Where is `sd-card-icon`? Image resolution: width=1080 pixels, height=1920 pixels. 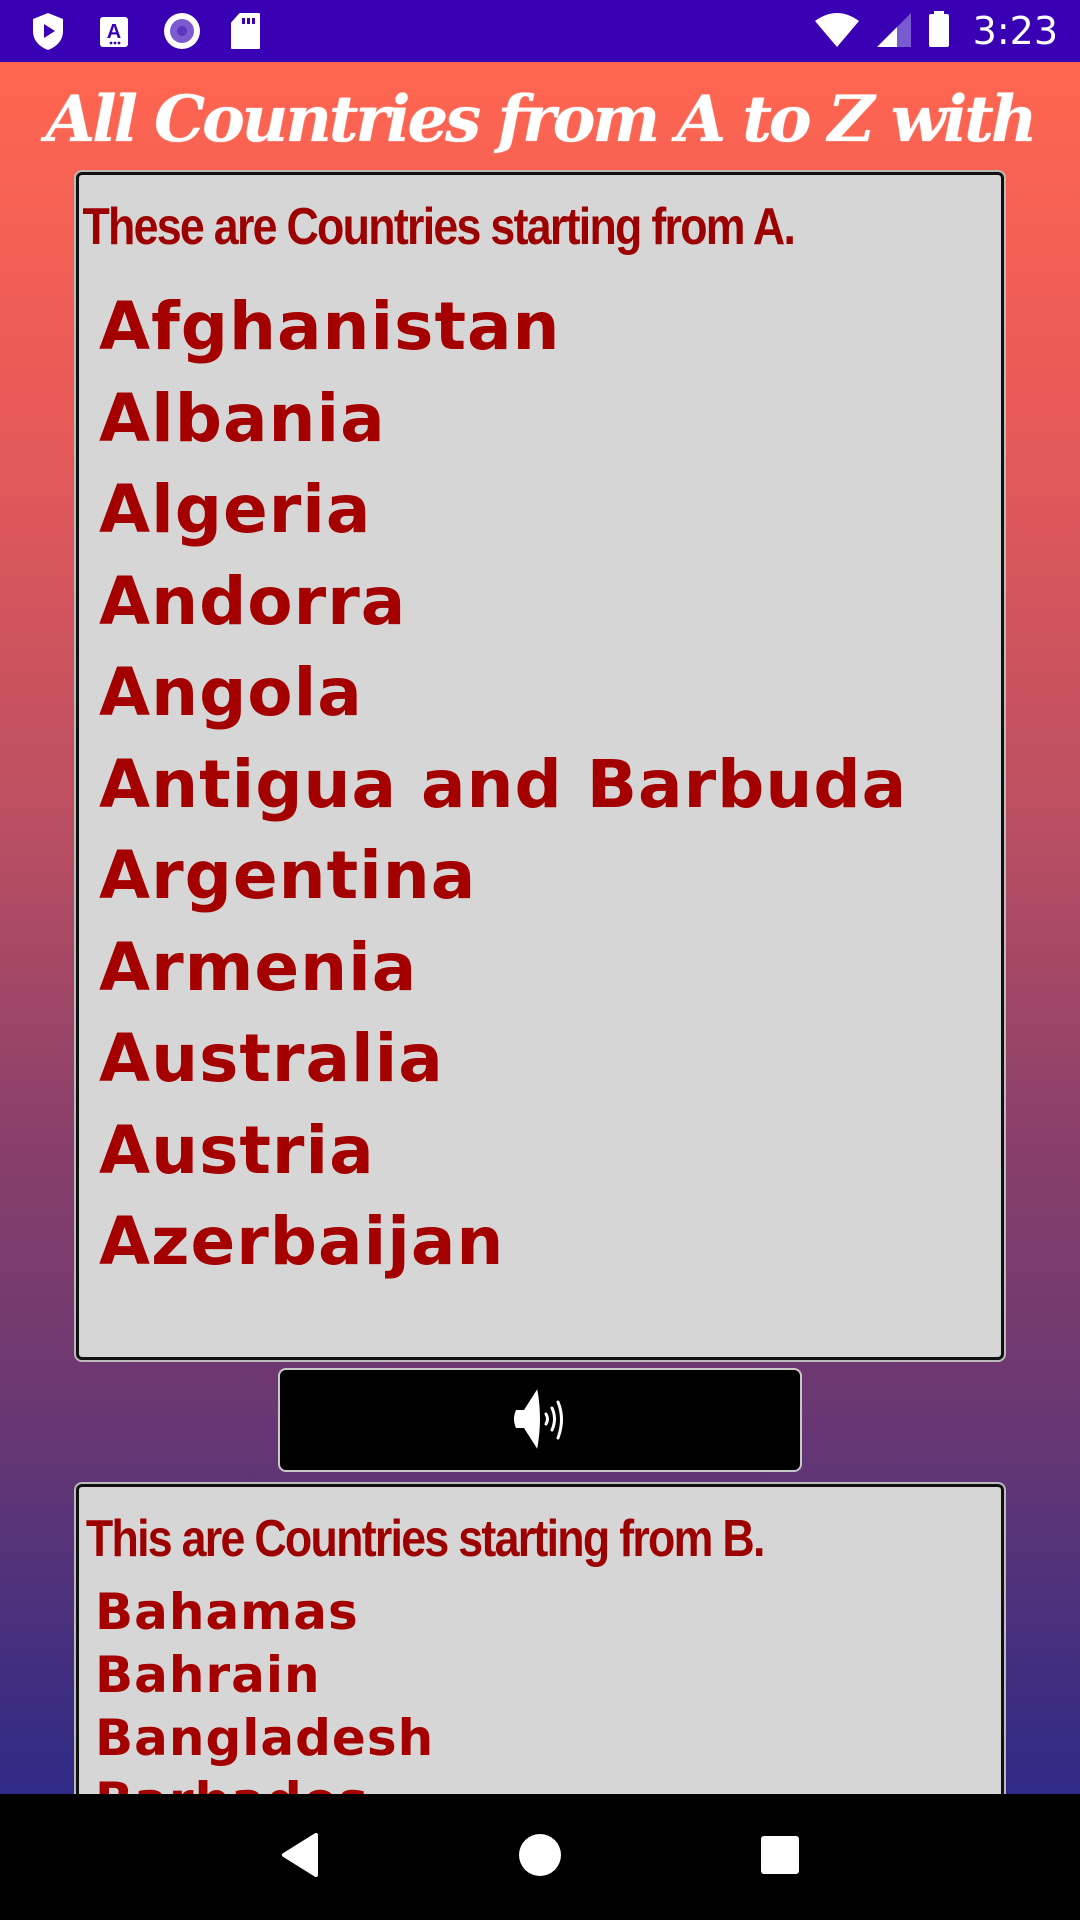 sd-card-icon is located at coordinates (246, 31).